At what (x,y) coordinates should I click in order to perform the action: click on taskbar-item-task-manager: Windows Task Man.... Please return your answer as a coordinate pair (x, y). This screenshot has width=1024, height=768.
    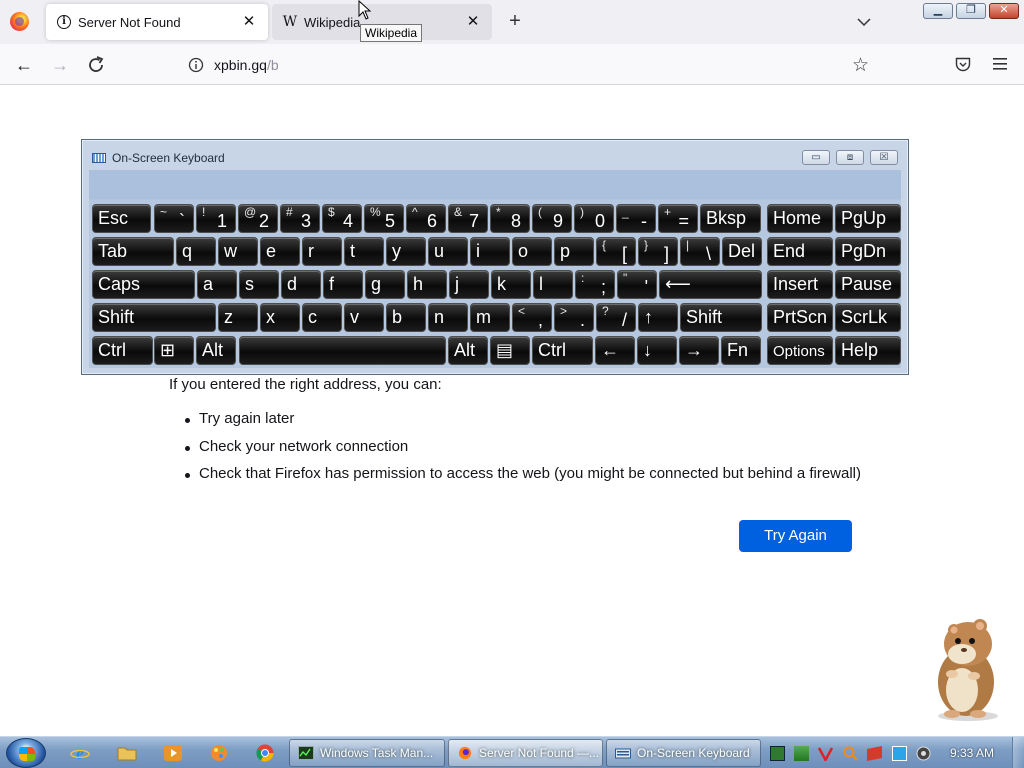
    Looking at the image, I should click on (367, 753).